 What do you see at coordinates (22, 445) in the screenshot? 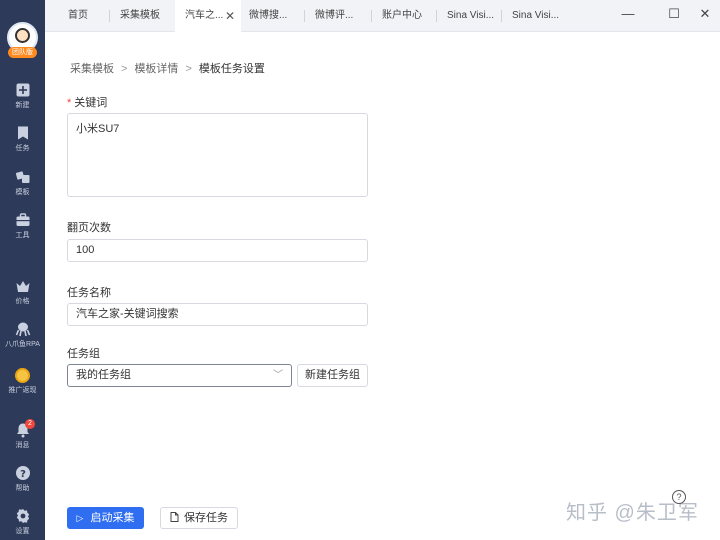
I see `sidebar-item-label: 消息` at bounding box center [22, 445].